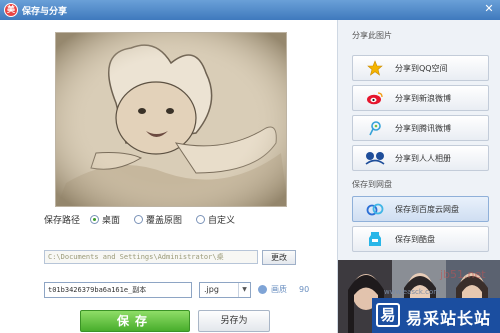  Describe the element at coordinates (111, 220) in the screenshot. I see `radio-desktop-label: 桌面` at that location.